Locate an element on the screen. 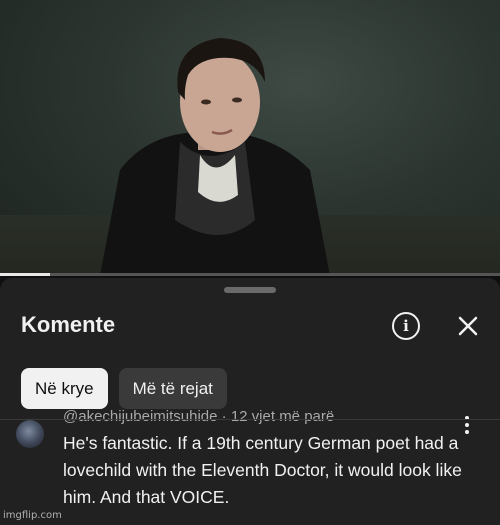 The height and width of the screenshot is (525, 500). chip-newest: Më të rejat is located at coordinates (172, 388).